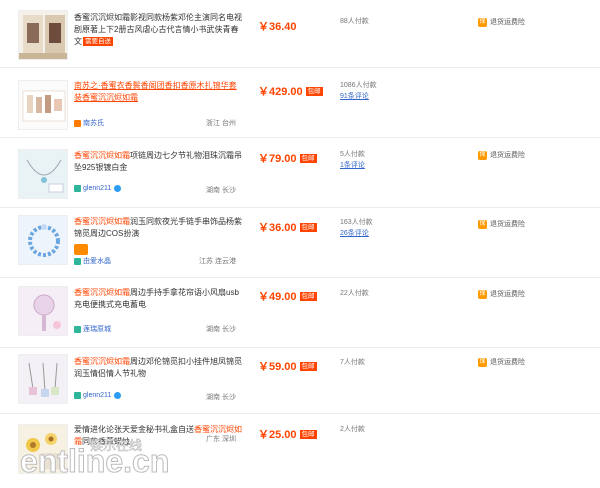 The image size is (600, 488). I want to click on product-price: ￥79.00 包邮, so click(287, 159).